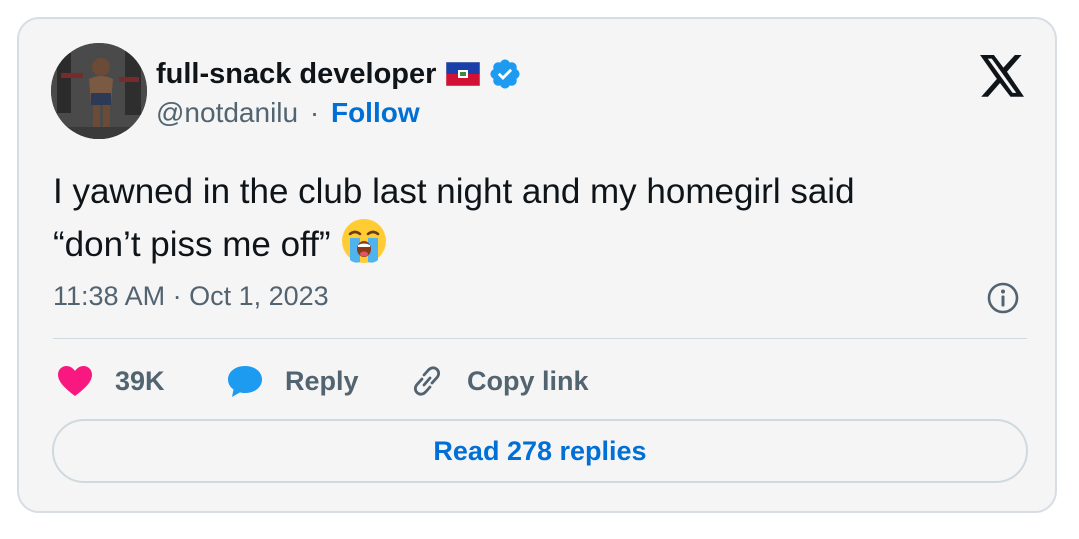 This screenshot has height=539, width=1079. Describe the element at coordinates (296, 74) in the screenshot. I see `author-display-name: full-snack developer` at that location.